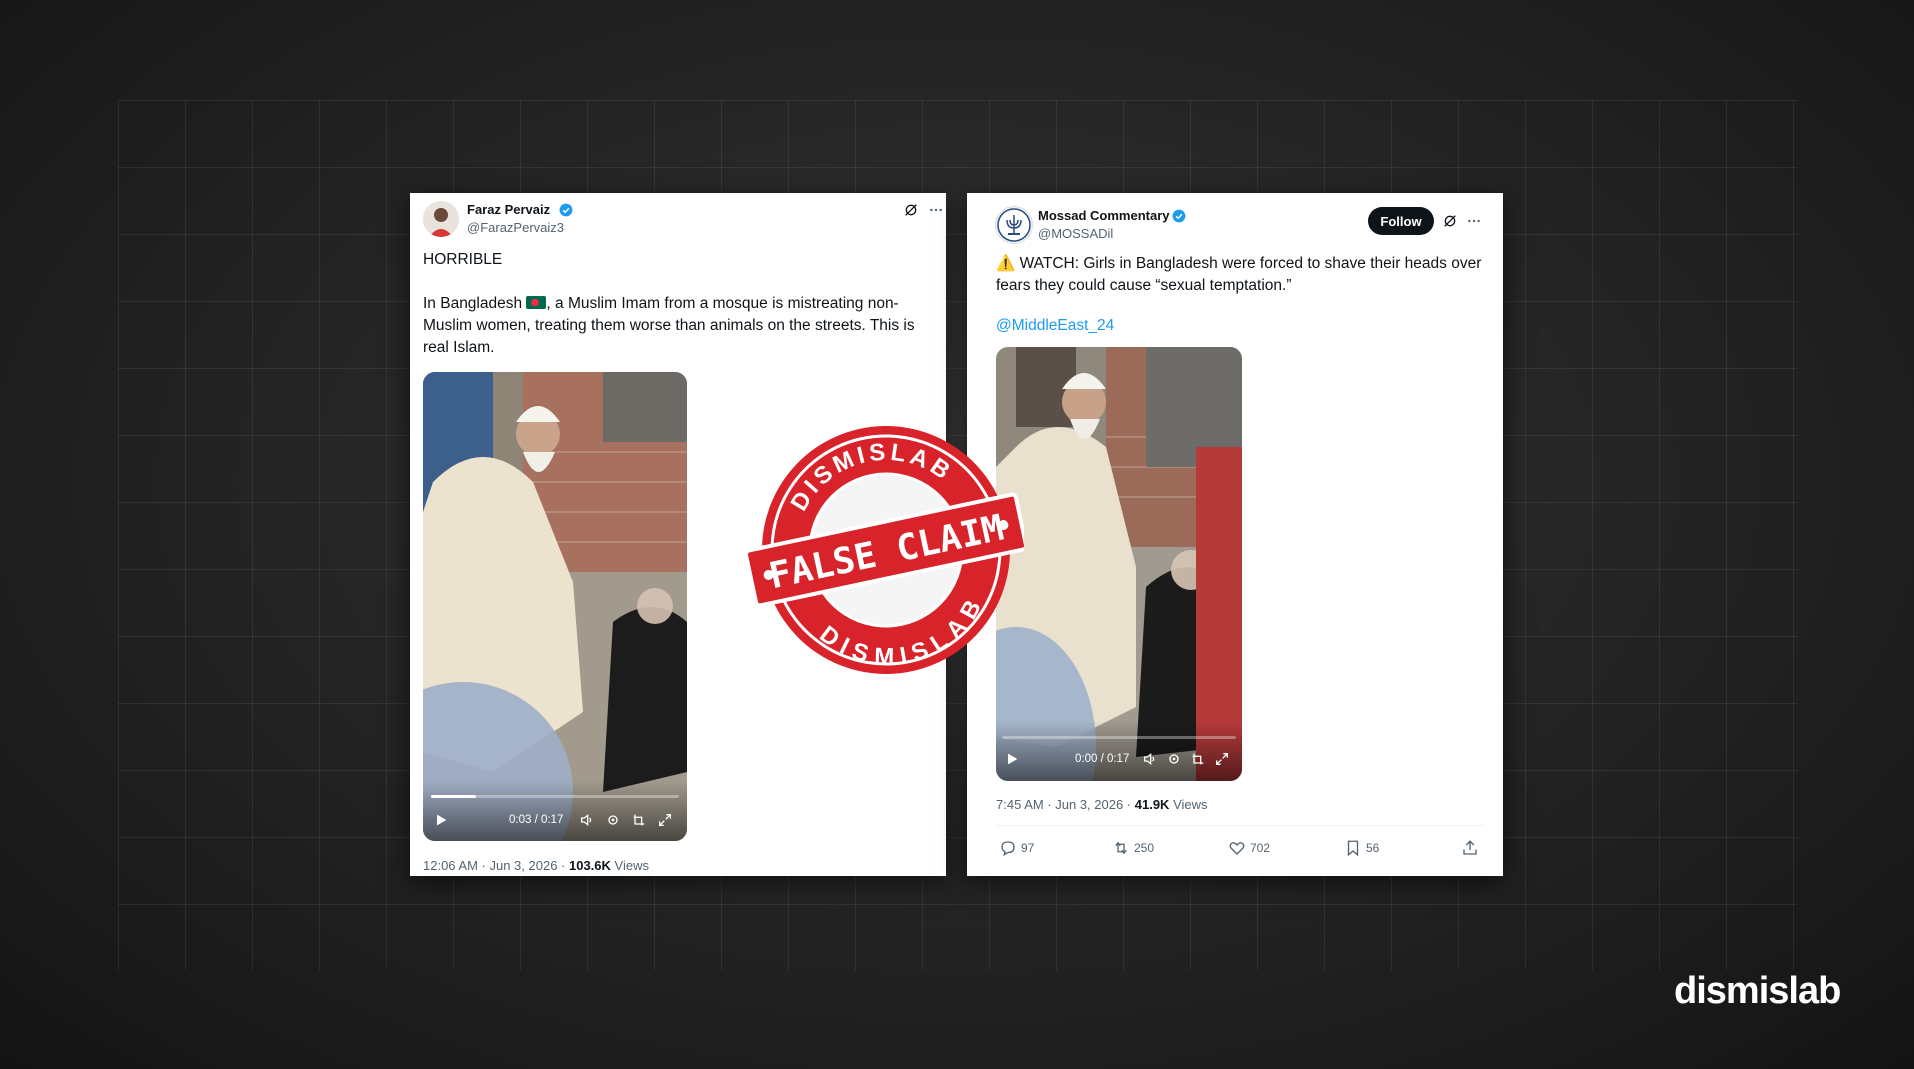 Image resolution: width=1914 pixels, height=1069 pixels. What do you see at coordinates (536, 820) in the screenshot?
I see `video-time: 0:03 / 0:17` at bounding box center [536, 820].